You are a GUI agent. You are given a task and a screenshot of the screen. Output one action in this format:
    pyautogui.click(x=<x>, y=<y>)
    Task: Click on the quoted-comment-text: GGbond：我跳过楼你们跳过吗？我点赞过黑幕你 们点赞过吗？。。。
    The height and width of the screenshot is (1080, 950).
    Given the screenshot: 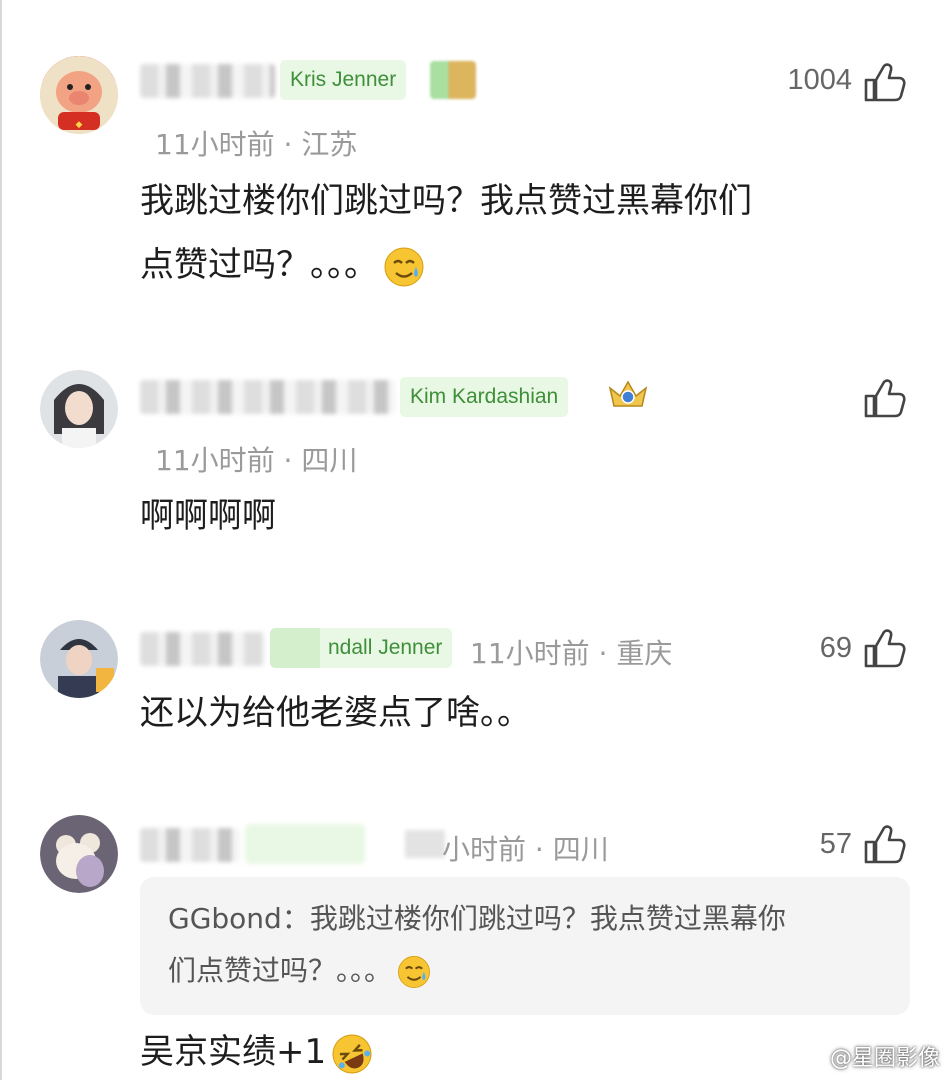 What is the action you would take?
    pyautogui.click(x=528, y=945)
    